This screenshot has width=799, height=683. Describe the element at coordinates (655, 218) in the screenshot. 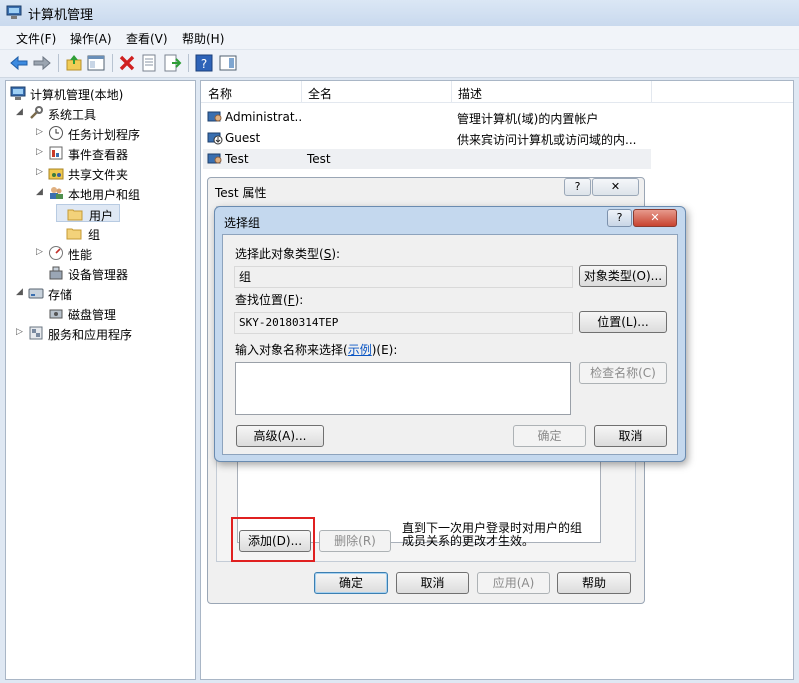

I see `dialog-close-button: ✕` at that location.